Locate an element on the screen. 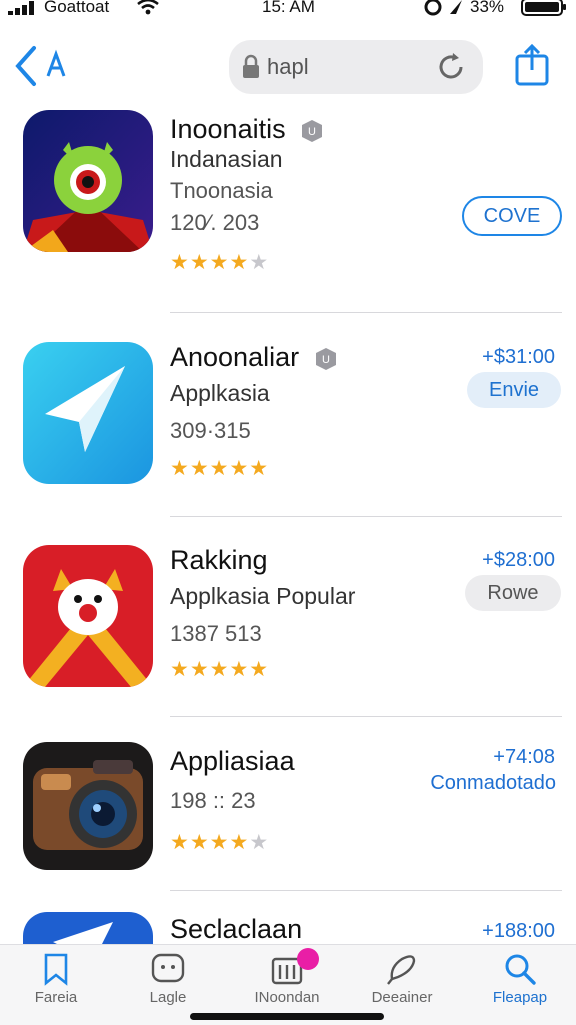 Image resolution: width=576 pixels, height=1025 pixels. send-icon is located at coordinates (88, 413).